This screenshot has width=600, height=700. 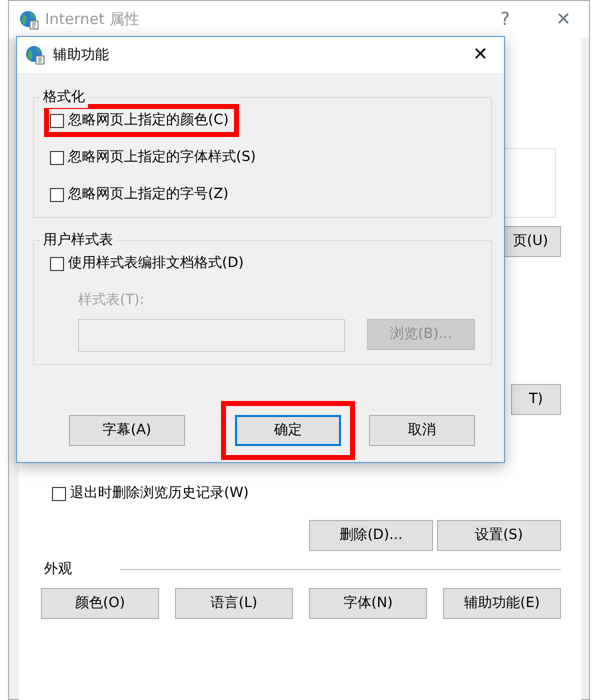 I want to click on field-label: 样式表(T):, so click(x=112, y=300).